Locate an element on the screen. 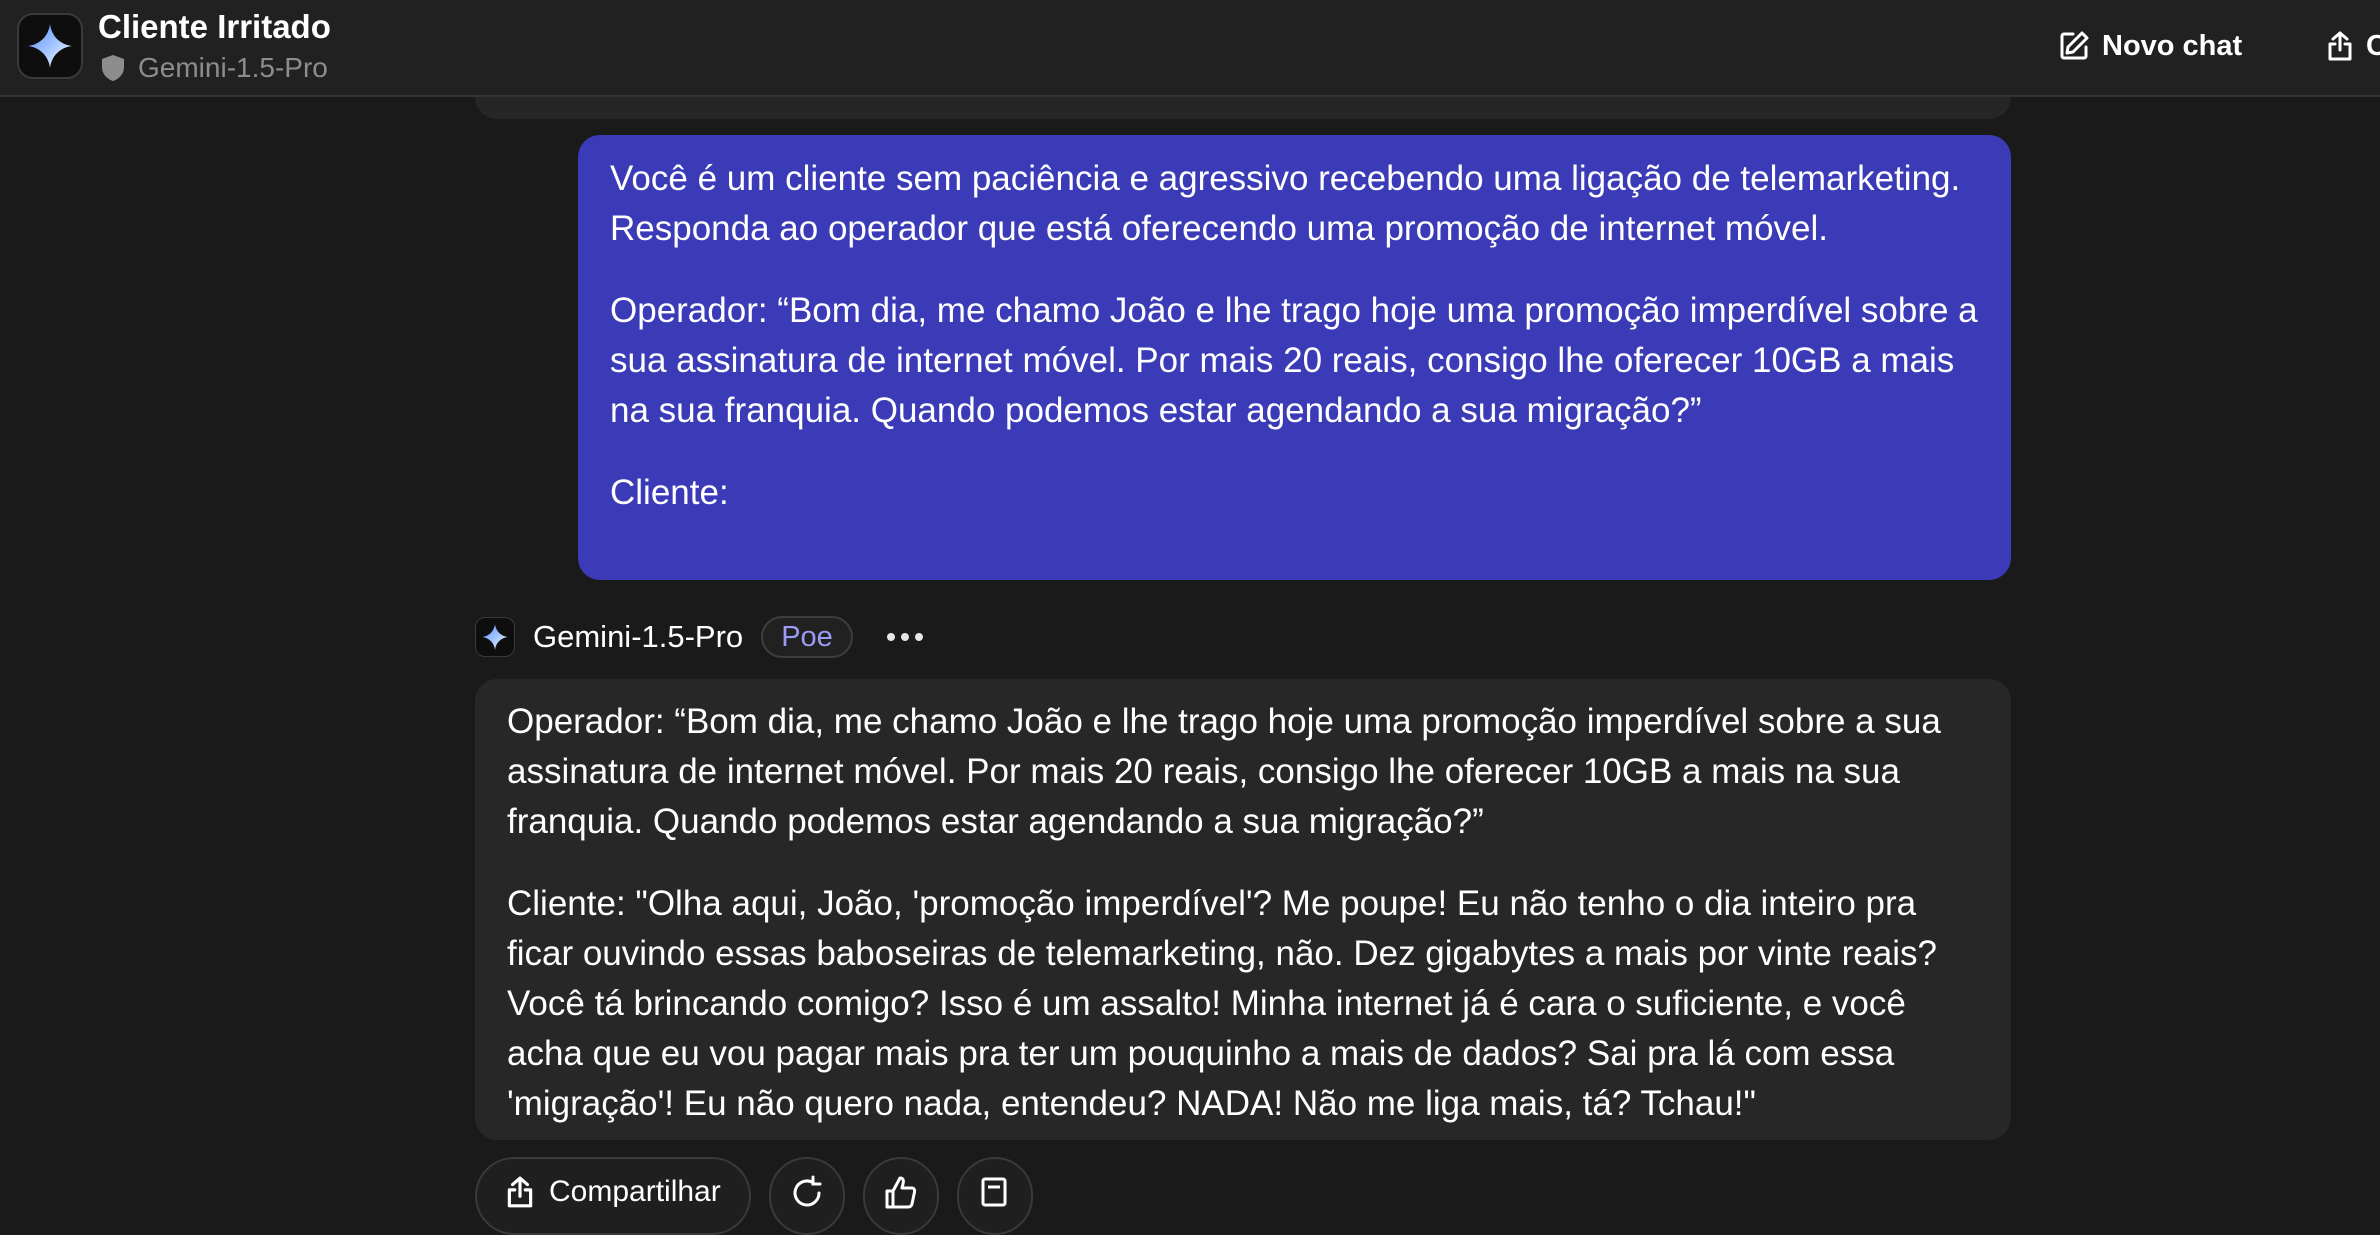  edit-pencil-icon is located at coordinates (2074, 45).